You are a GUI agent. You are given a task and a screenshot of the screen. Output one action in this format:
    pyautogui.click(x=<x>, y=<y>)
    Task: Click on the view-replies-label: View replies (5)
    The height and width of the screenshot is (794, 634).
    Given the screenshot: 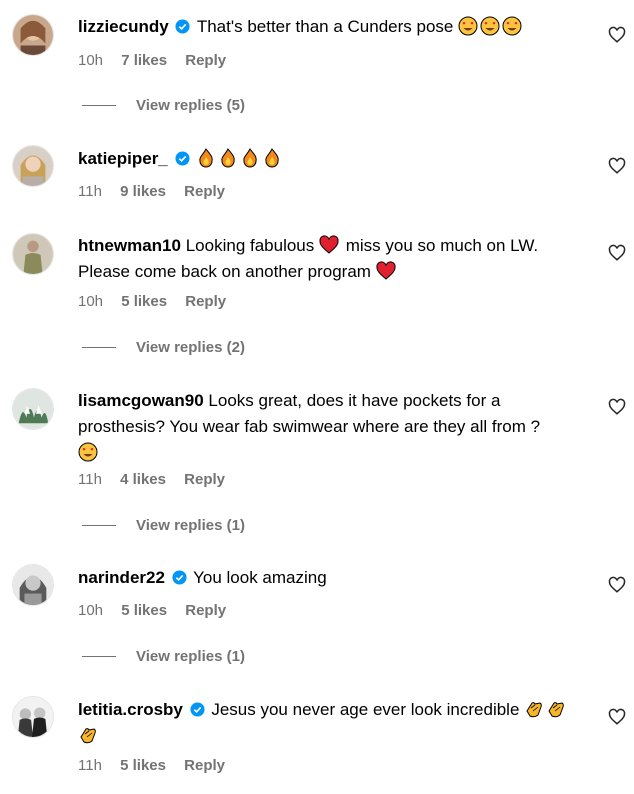 What is the action you would take?
    pyautogui.click(x=190, y=105)
    